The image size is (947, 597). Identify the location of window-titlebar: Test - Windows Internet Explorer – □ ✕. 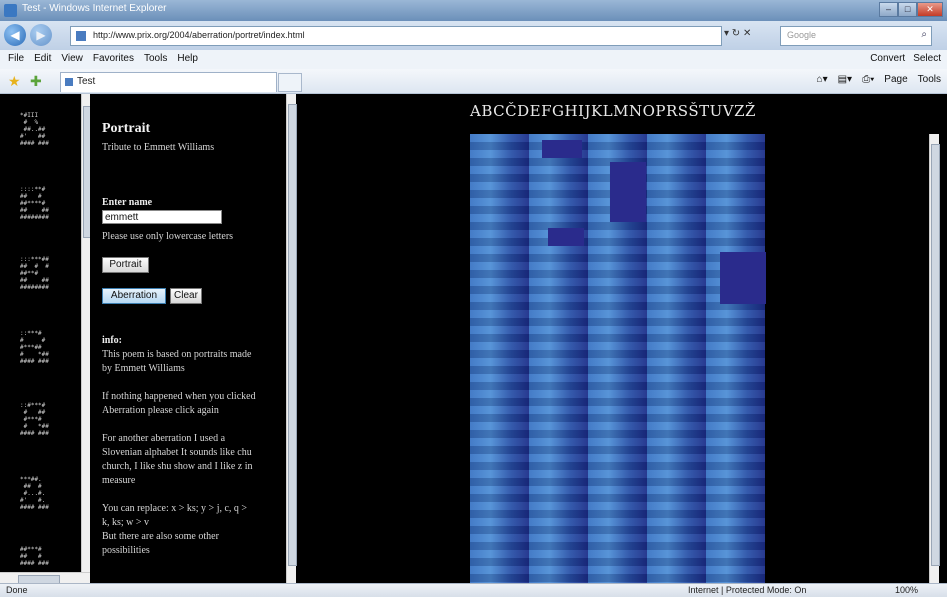
(473, 10).